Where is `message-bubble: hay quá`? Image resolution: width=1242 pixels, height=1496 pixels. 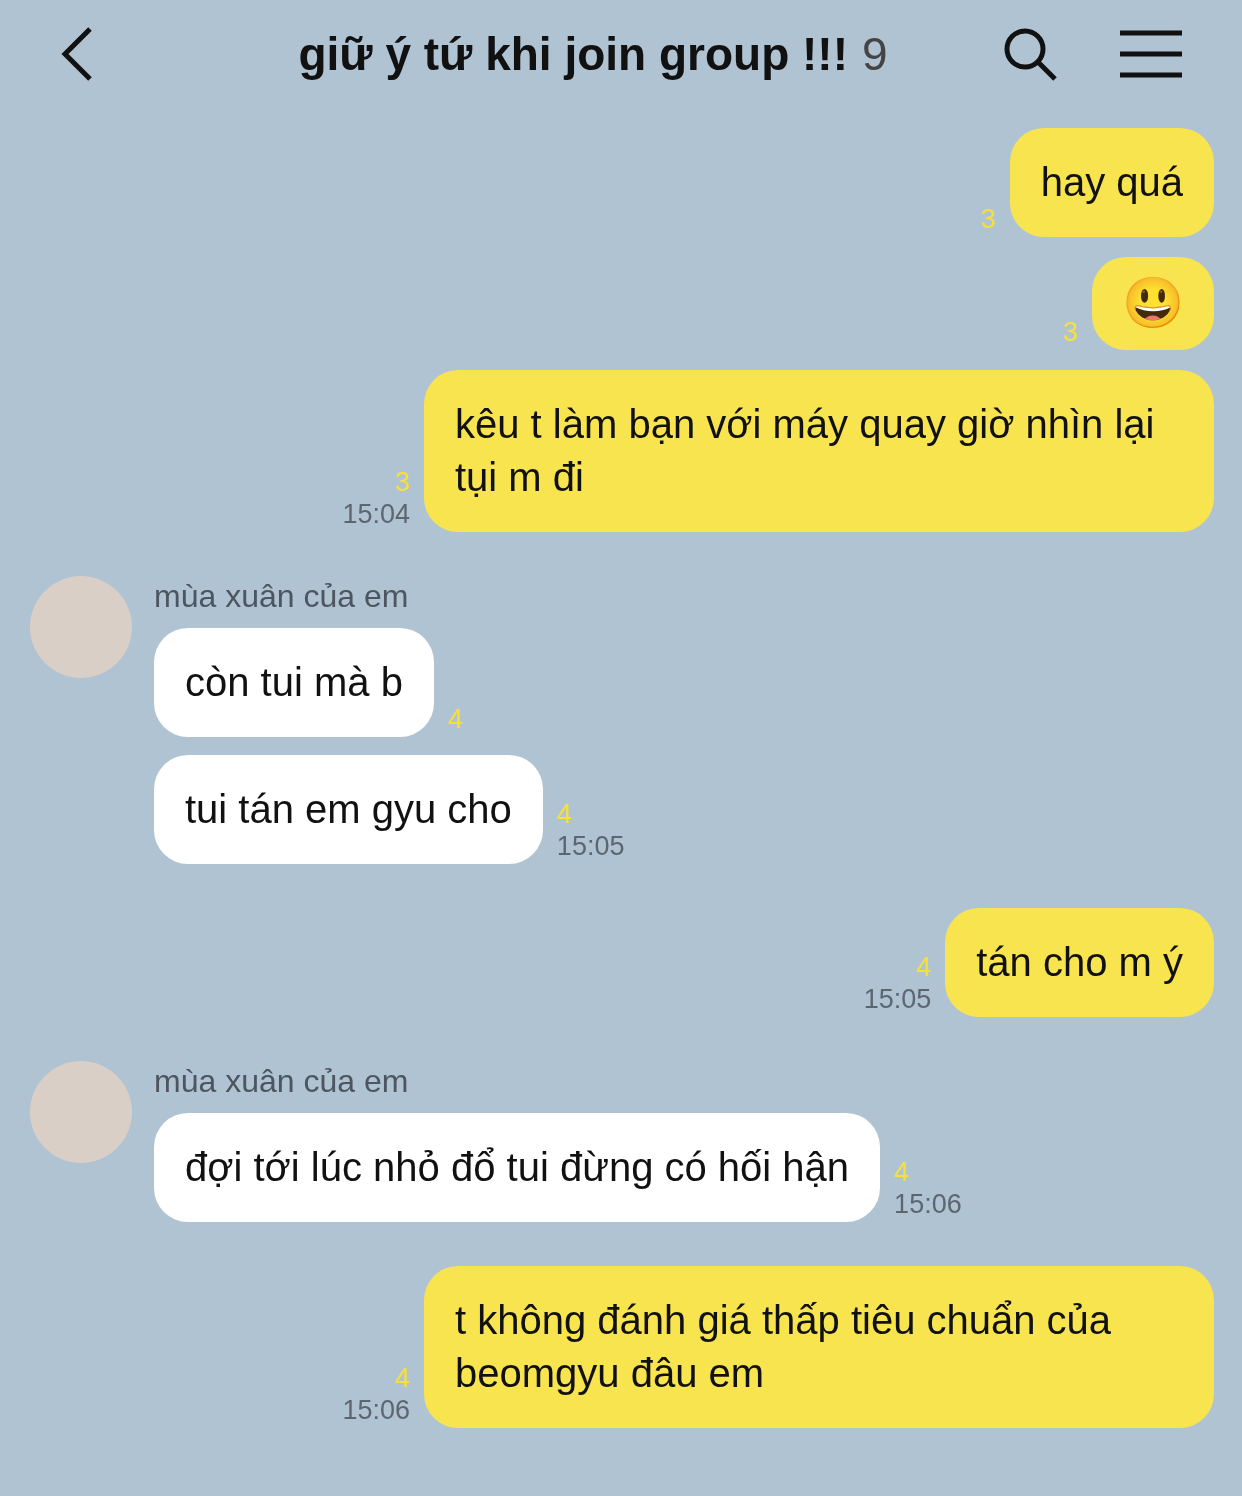 message-bubble: hay quá is located at coordinates (1111, 182).